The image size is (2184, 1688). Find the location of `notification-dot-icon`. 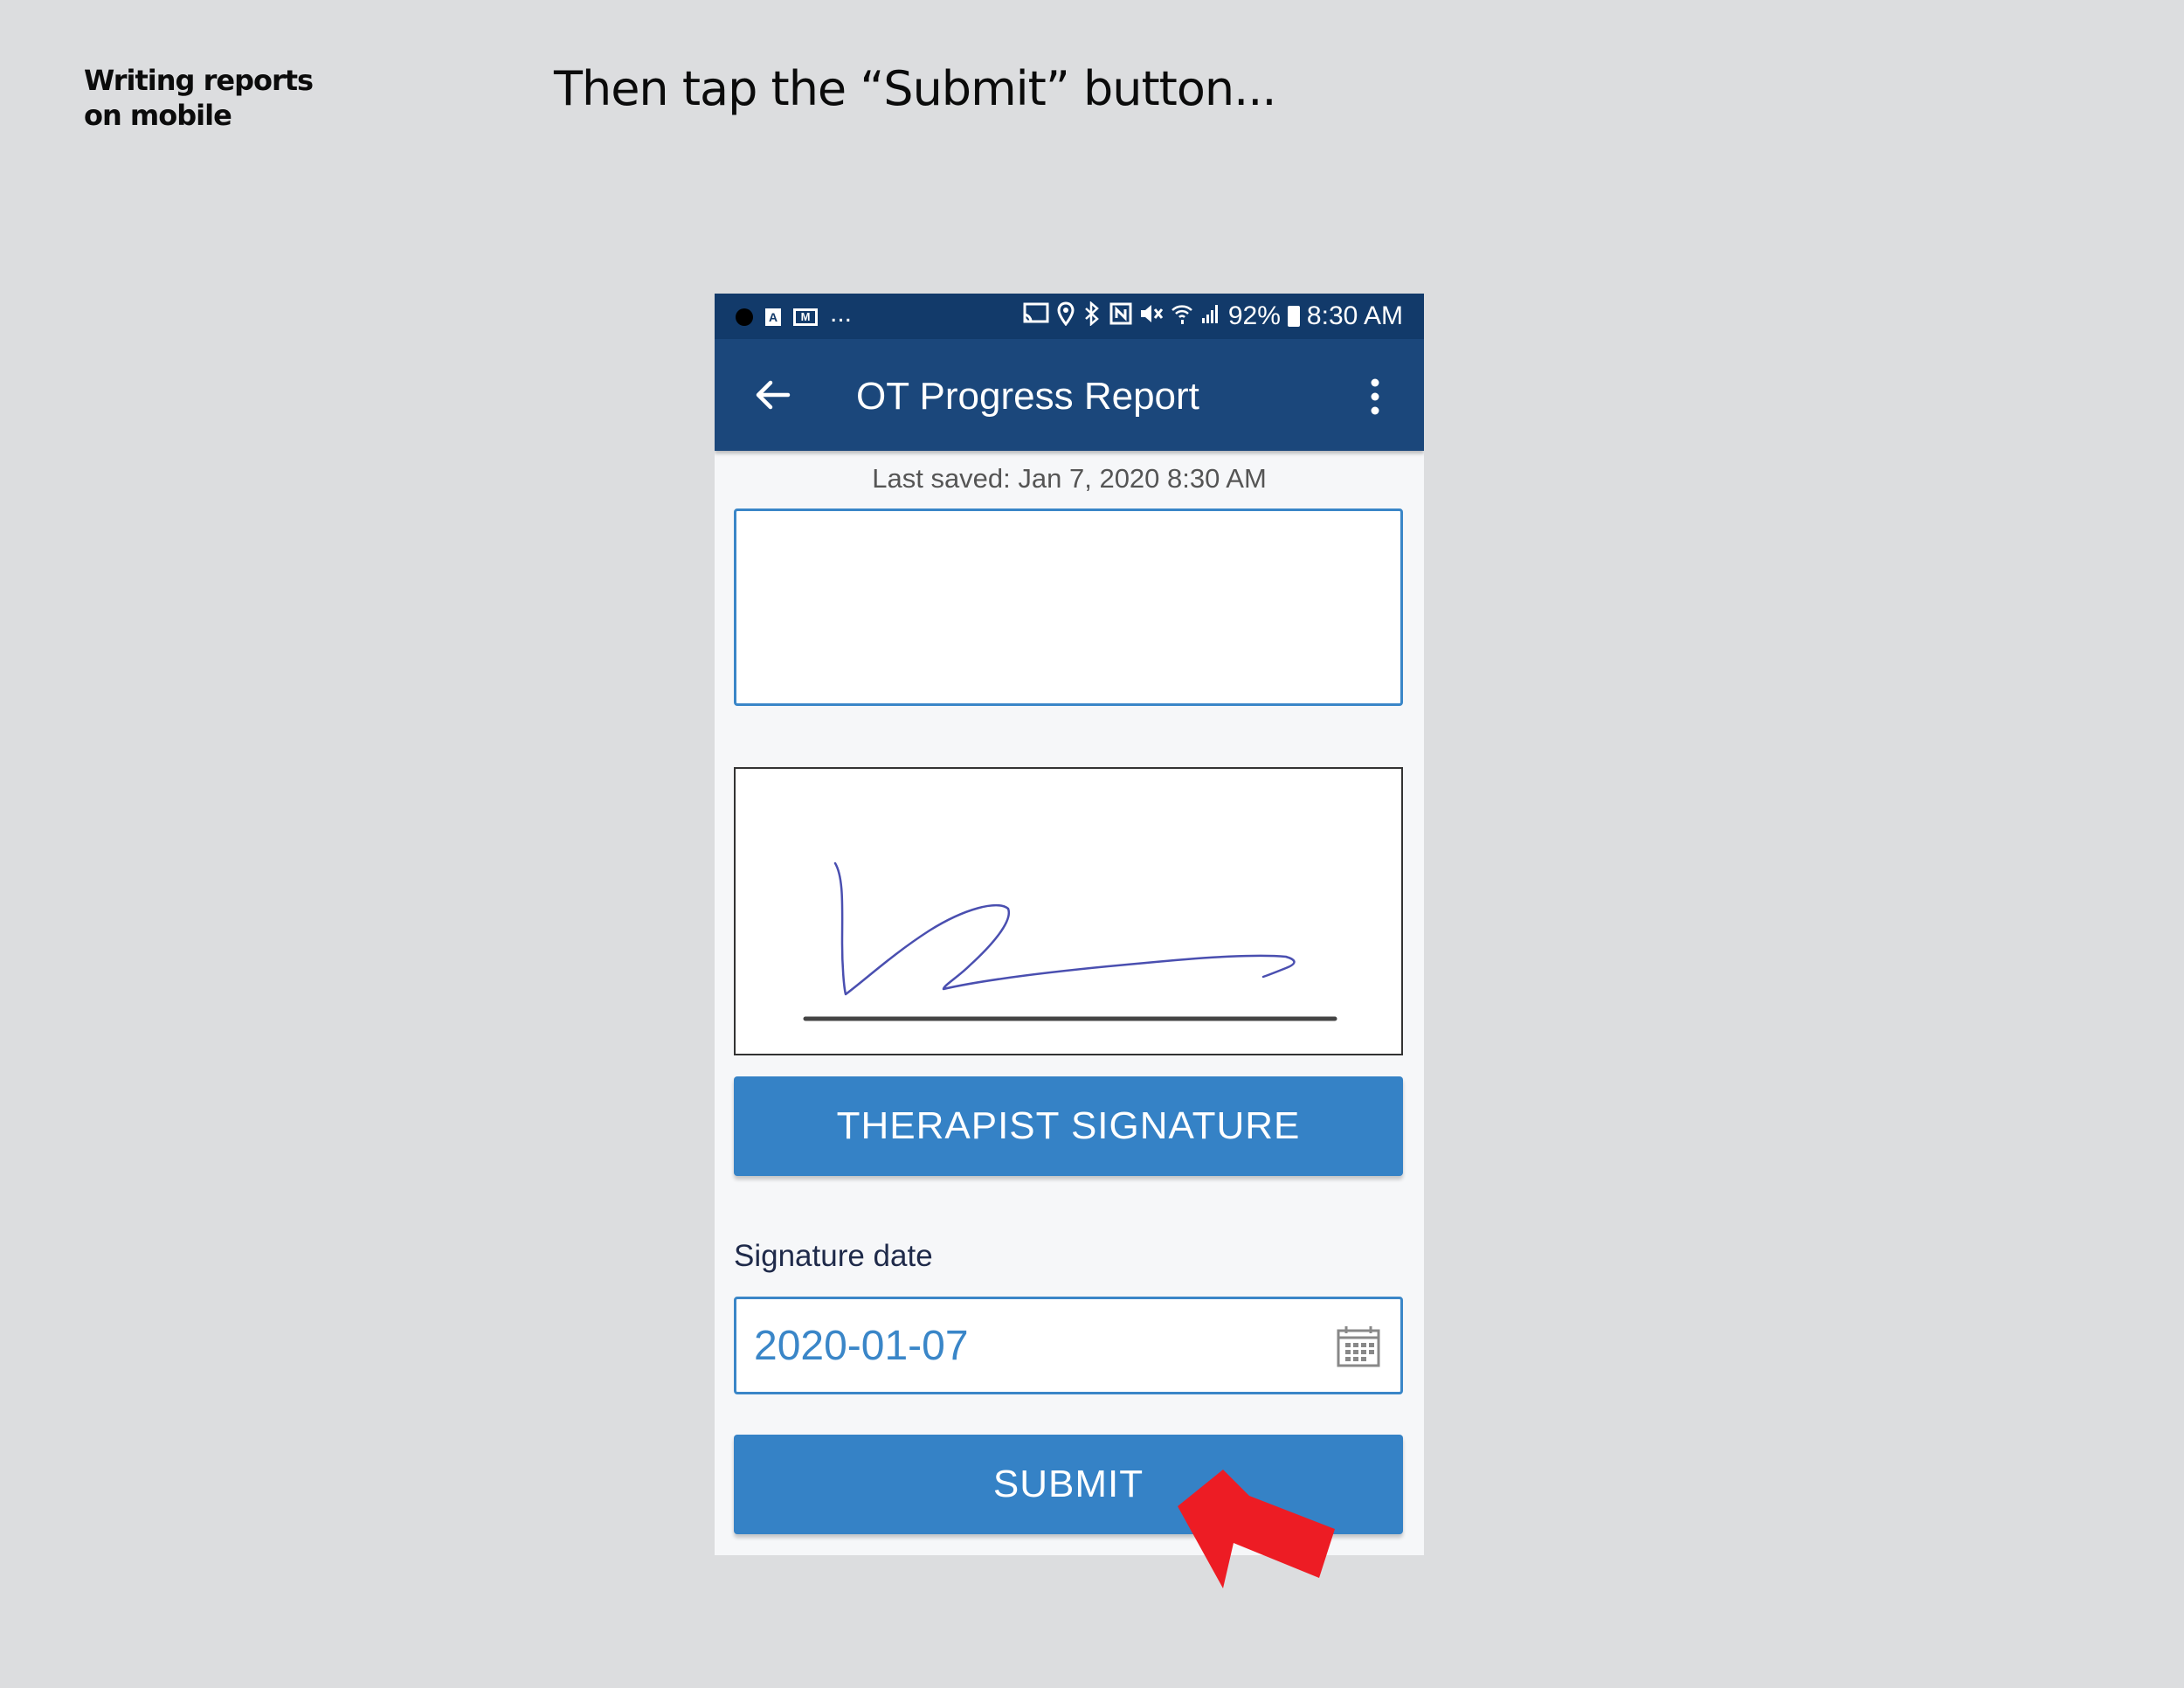

notification-dot-icon is located at coordinates (744, 317).